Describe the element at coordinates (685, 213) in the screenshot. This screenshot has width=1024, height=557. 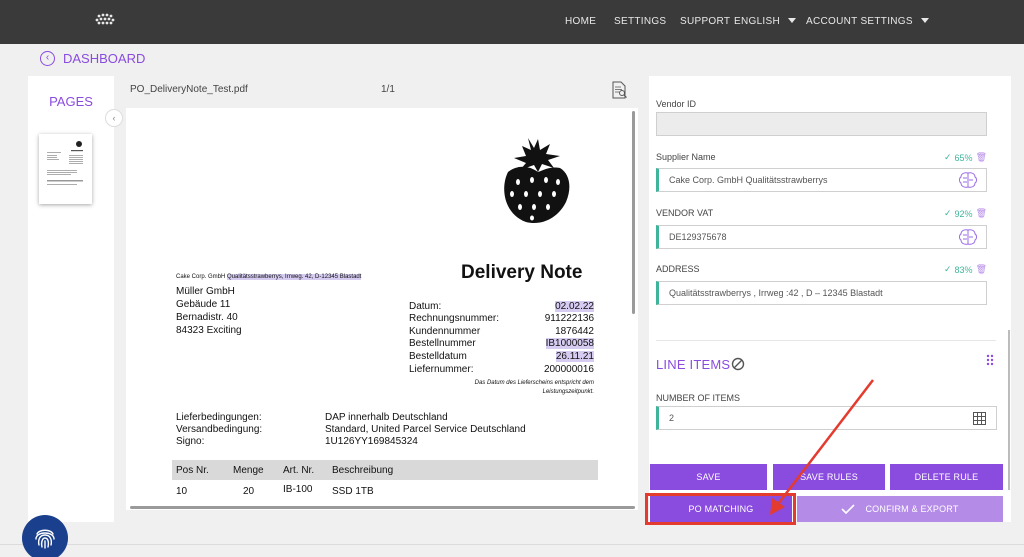
I see `vendor-vat-label: VENDOR VAT` at that location.